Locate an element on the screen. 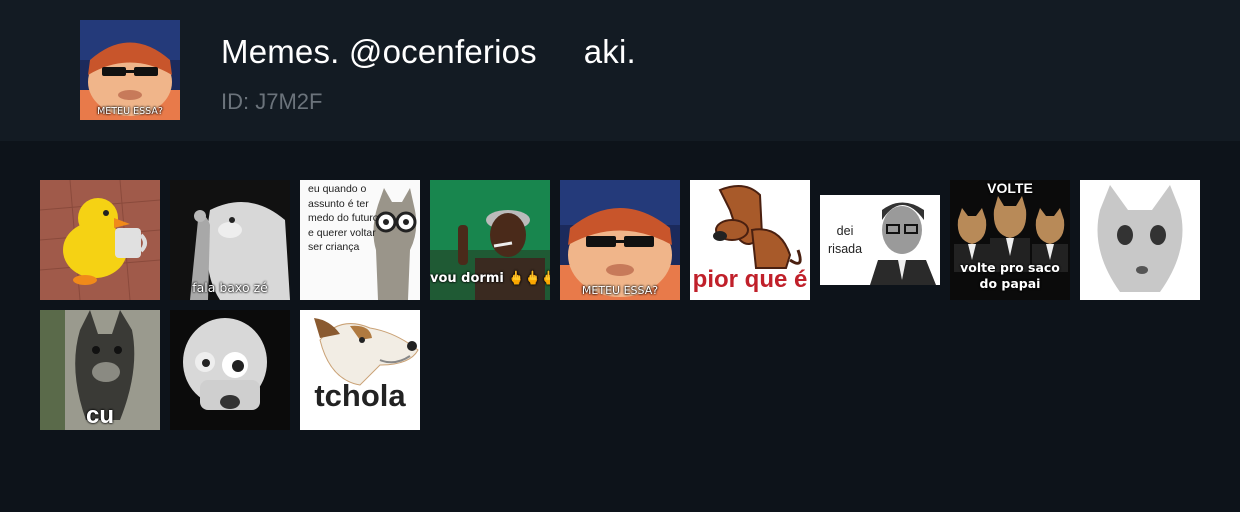  sticker-skull is located at coordinates (230, 370).